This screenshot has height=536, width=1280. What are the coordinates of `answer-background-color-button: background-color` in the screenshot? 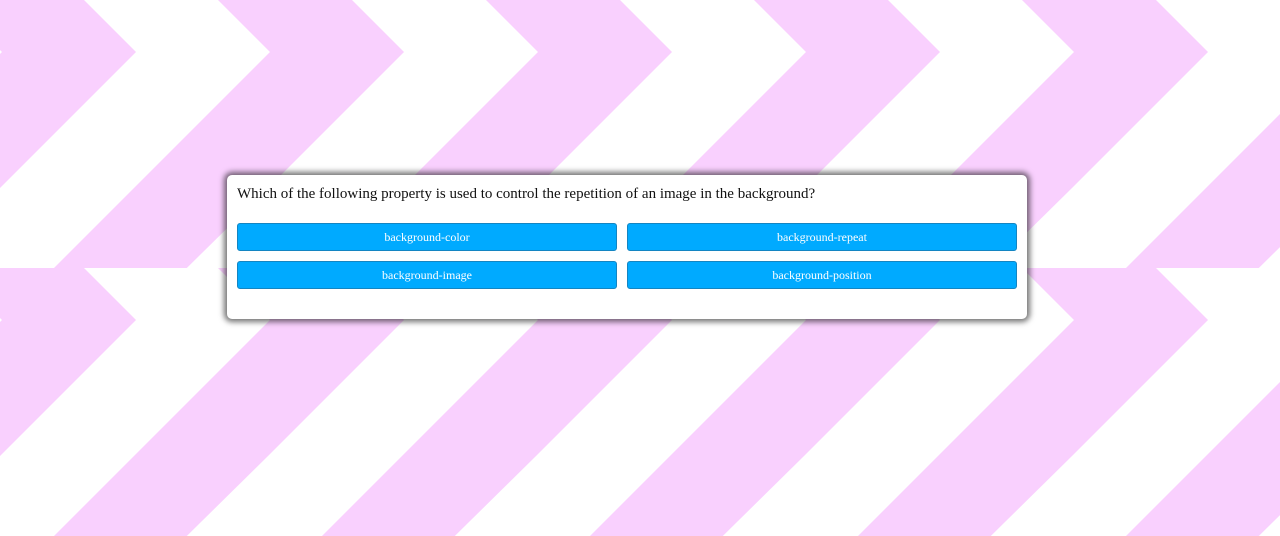 It's located at (427, 237).